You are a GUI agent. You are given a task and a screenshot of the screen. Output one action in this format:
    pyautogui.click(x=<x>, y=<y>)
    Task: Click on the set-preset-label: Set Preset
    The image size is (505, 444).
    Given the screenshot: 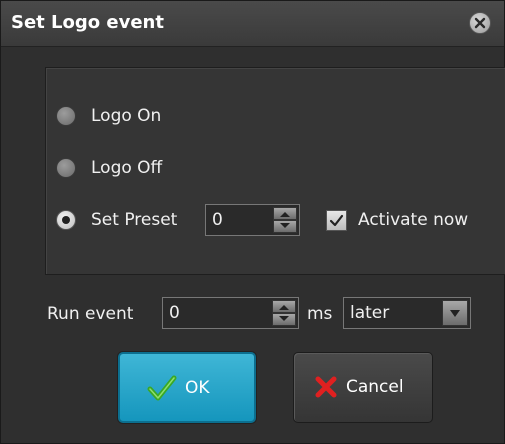 What is the action you would take?
    pyautogui.click(x=134, y=220)
    